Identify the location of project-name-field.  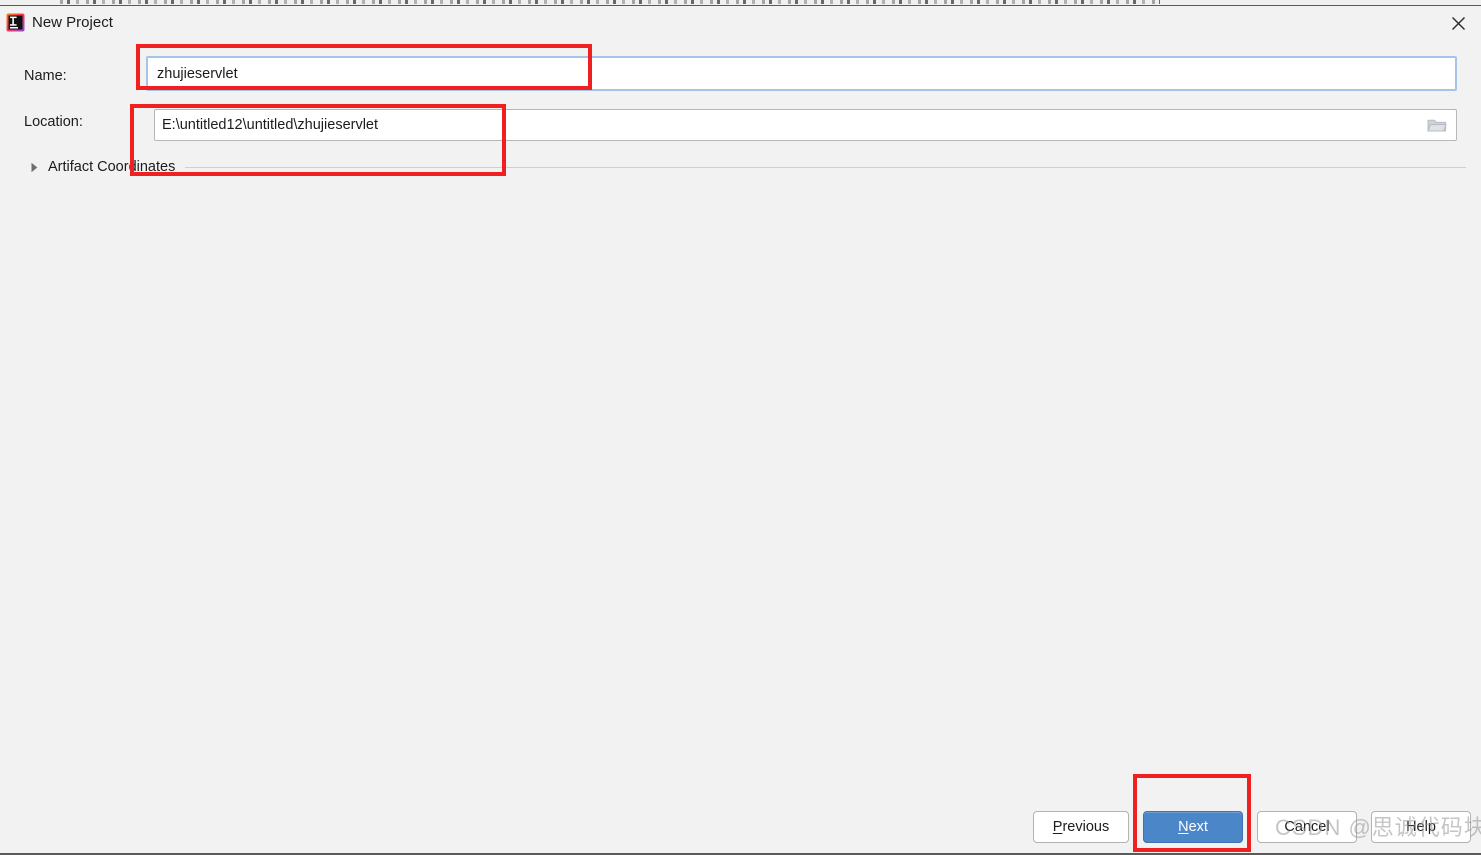
(801, 73).